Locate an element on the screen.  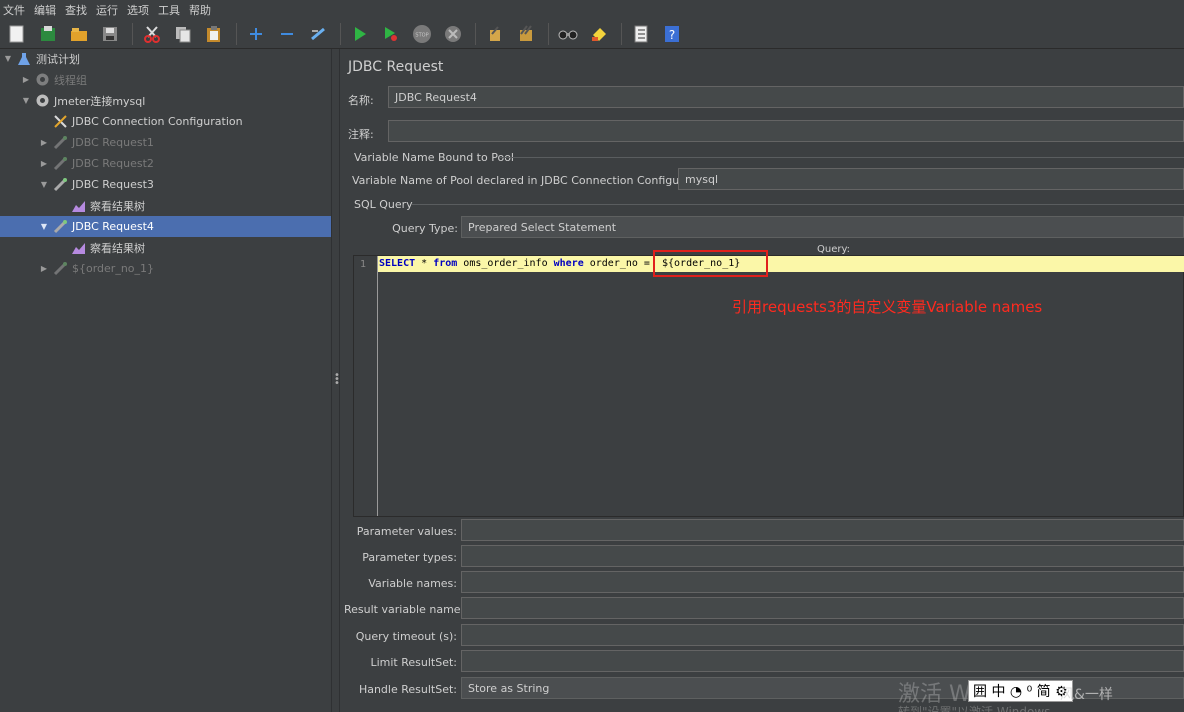
tree-item: ▶ JDBC Request2 is located at coordinates (165, 163).